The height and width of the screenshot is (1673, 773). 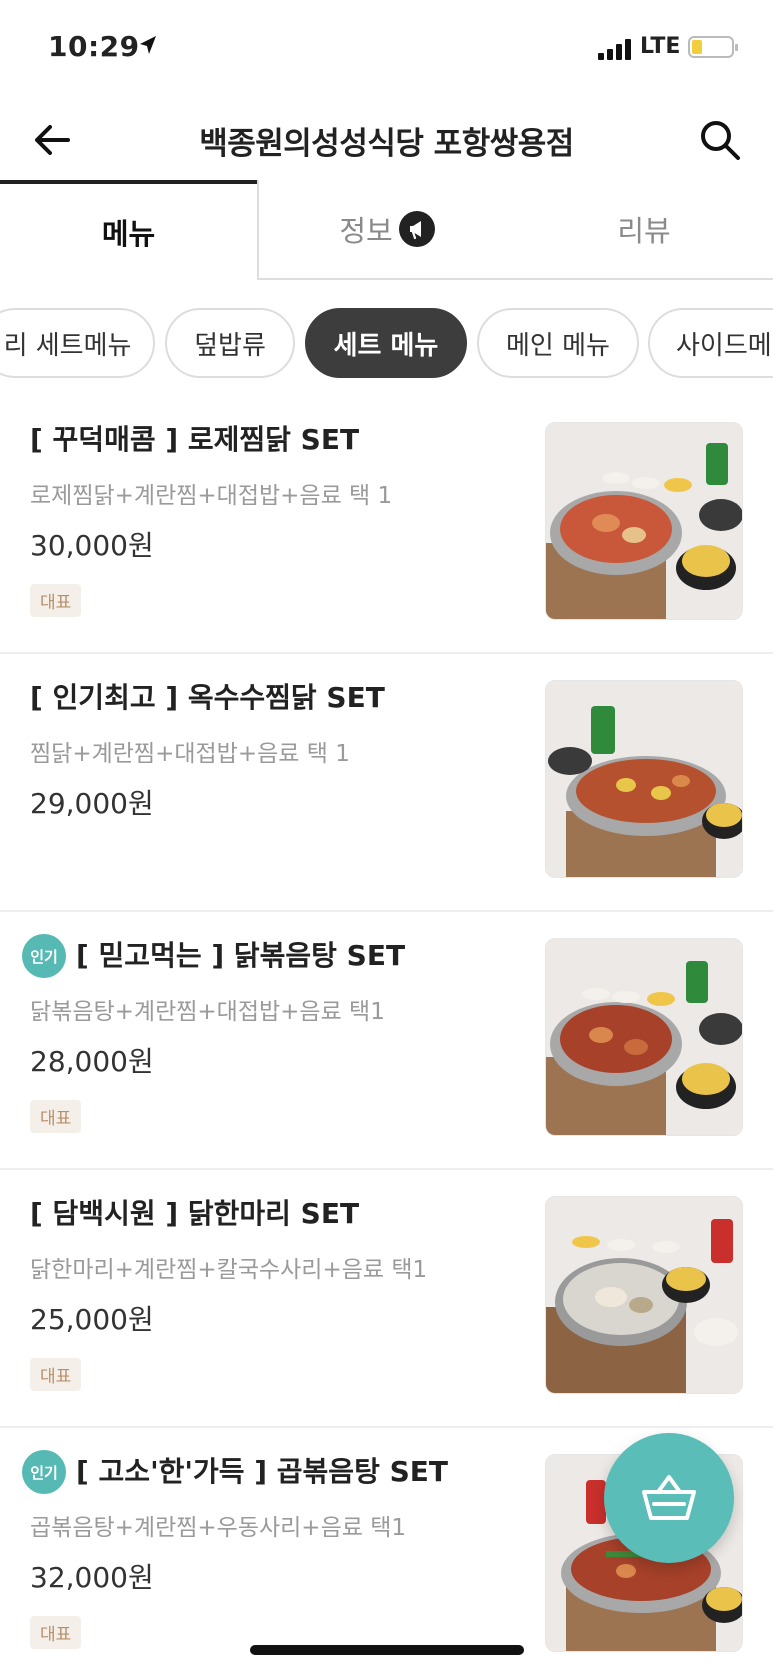 I want to click on store-title: 백종원의성성식당 포항쌍용점, so click(x=386, y=144).